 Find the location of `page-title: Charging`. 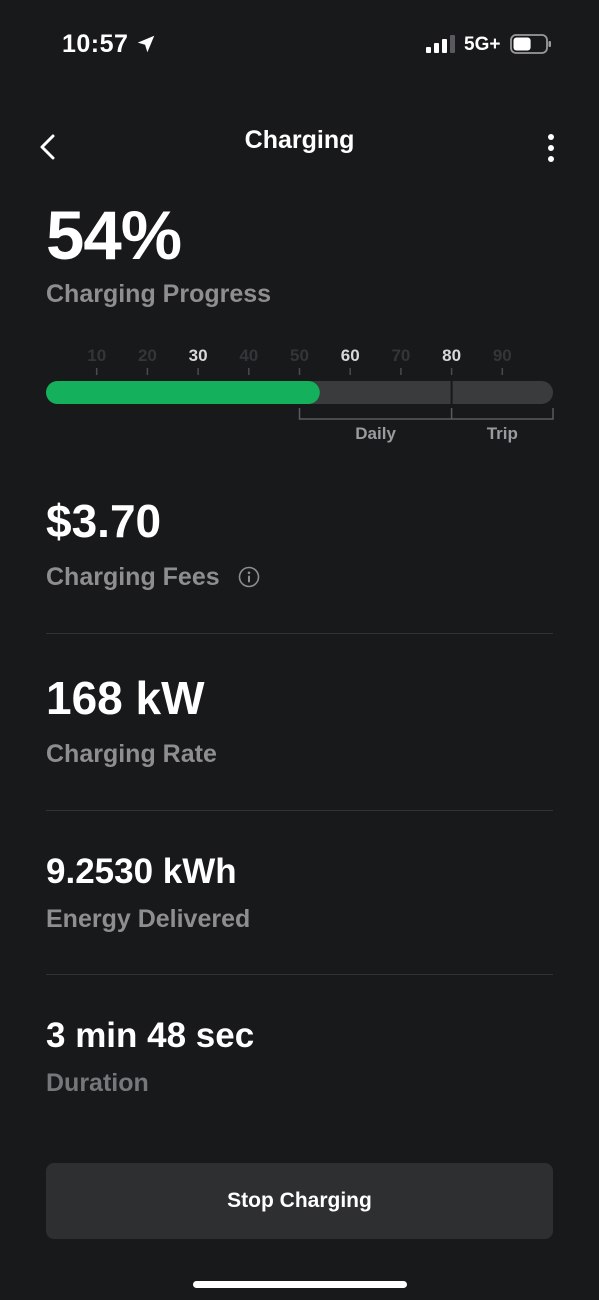

page-title: Charging is located at coordinates (299, 140).